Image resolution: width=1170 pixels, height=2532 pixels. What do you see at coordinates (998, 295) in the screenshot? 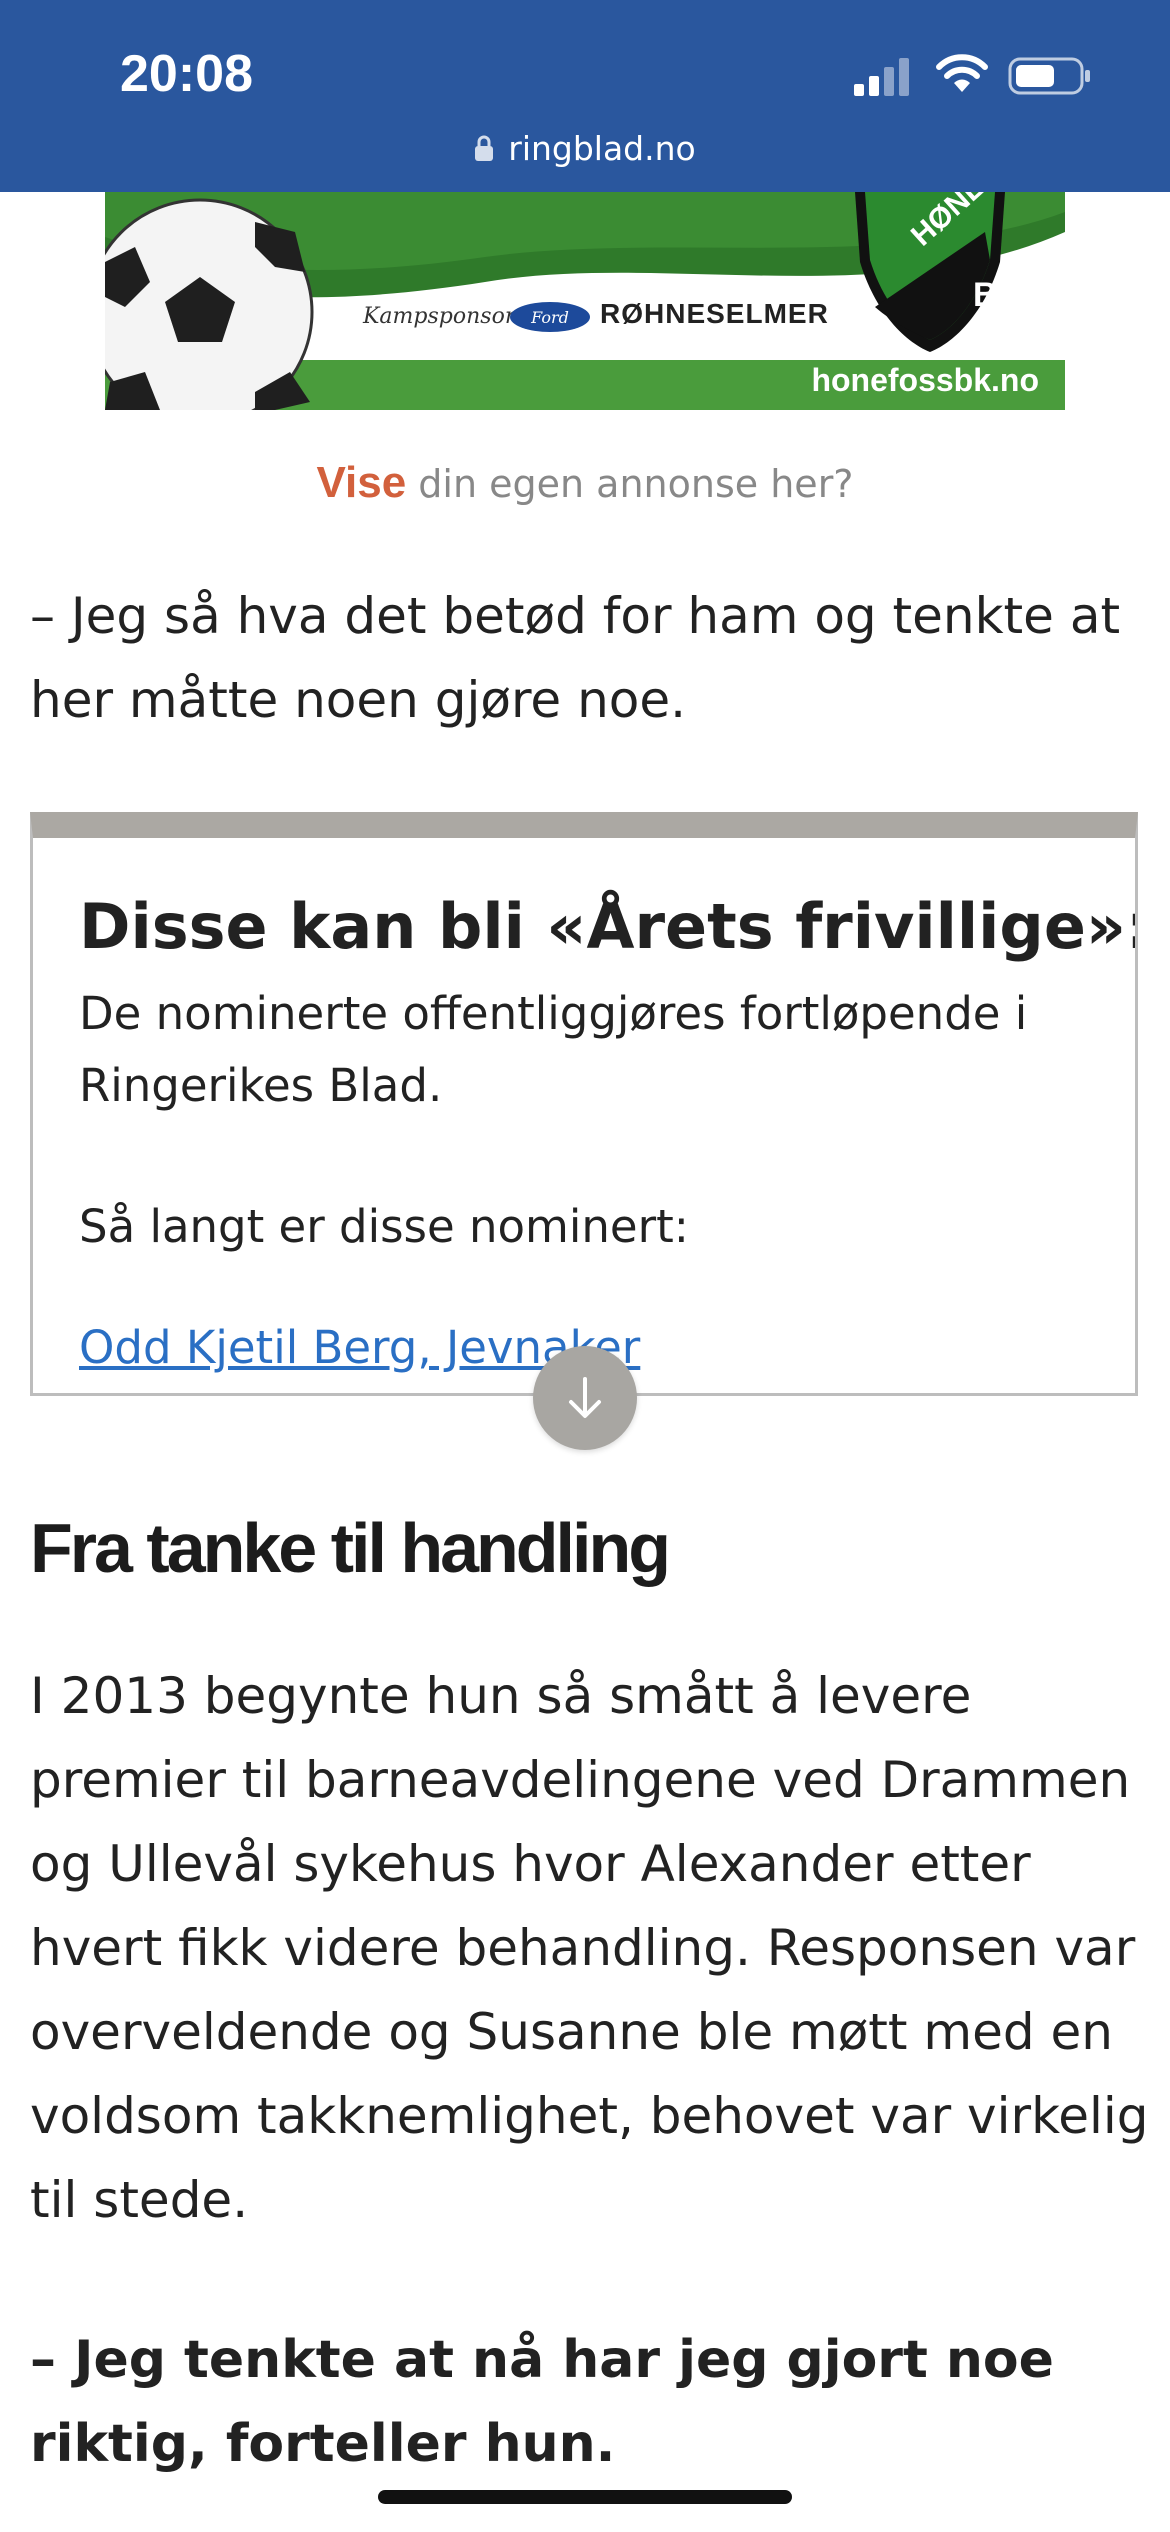
I see `club-abbrev: BK` at bounding box center [998, 295].